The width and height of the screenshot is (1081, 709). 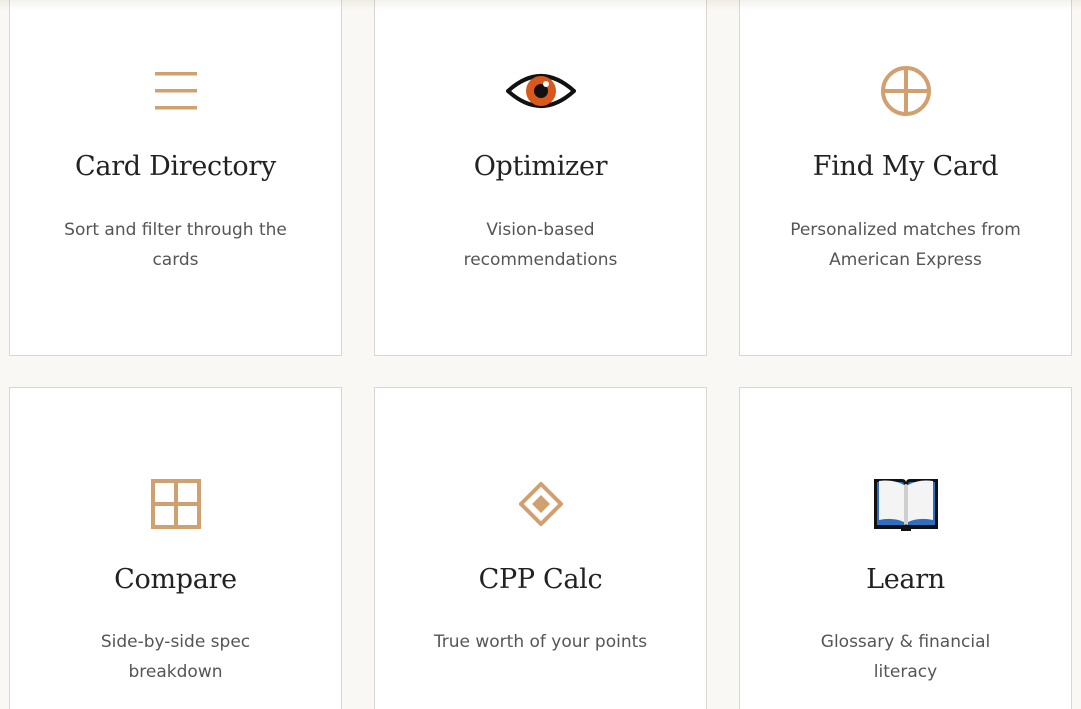 I want to click on cpp-calc-card: CPP Calc True worth of your points, so click(x=540, y=548).